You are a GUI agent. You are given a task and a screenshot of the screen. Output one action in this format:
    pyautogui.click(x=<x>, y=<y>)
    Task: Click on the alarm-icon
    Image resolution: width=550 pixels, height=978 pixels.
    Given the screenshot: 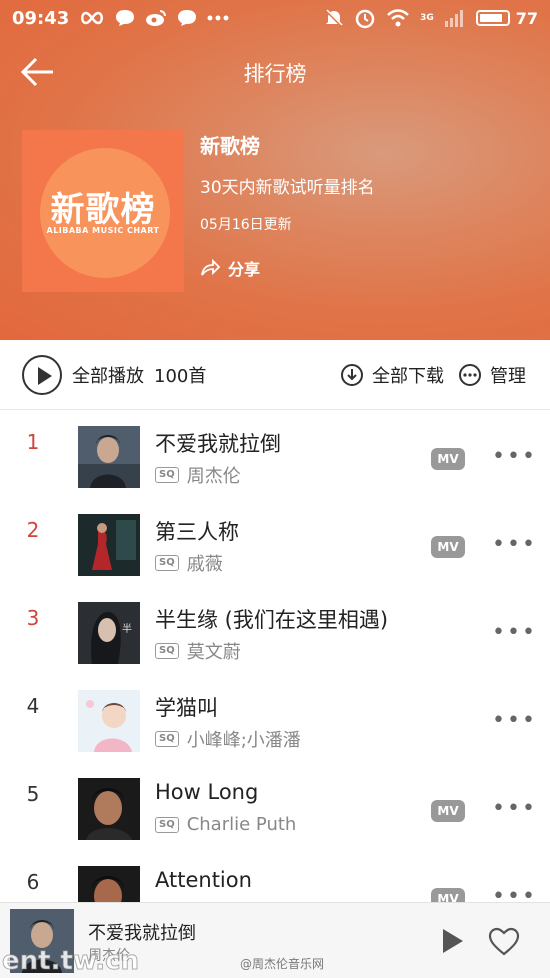 What is the action you would take?
    pyautogui.click(x=365, y=19)
    